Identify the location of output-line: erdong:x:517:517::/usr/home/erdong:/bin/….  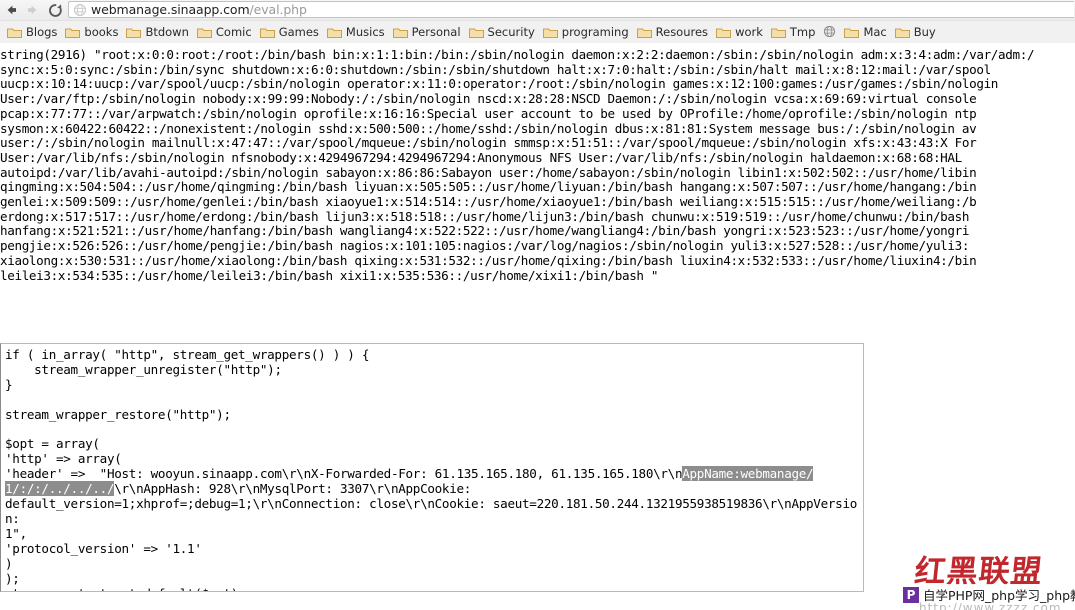
(485, 216).